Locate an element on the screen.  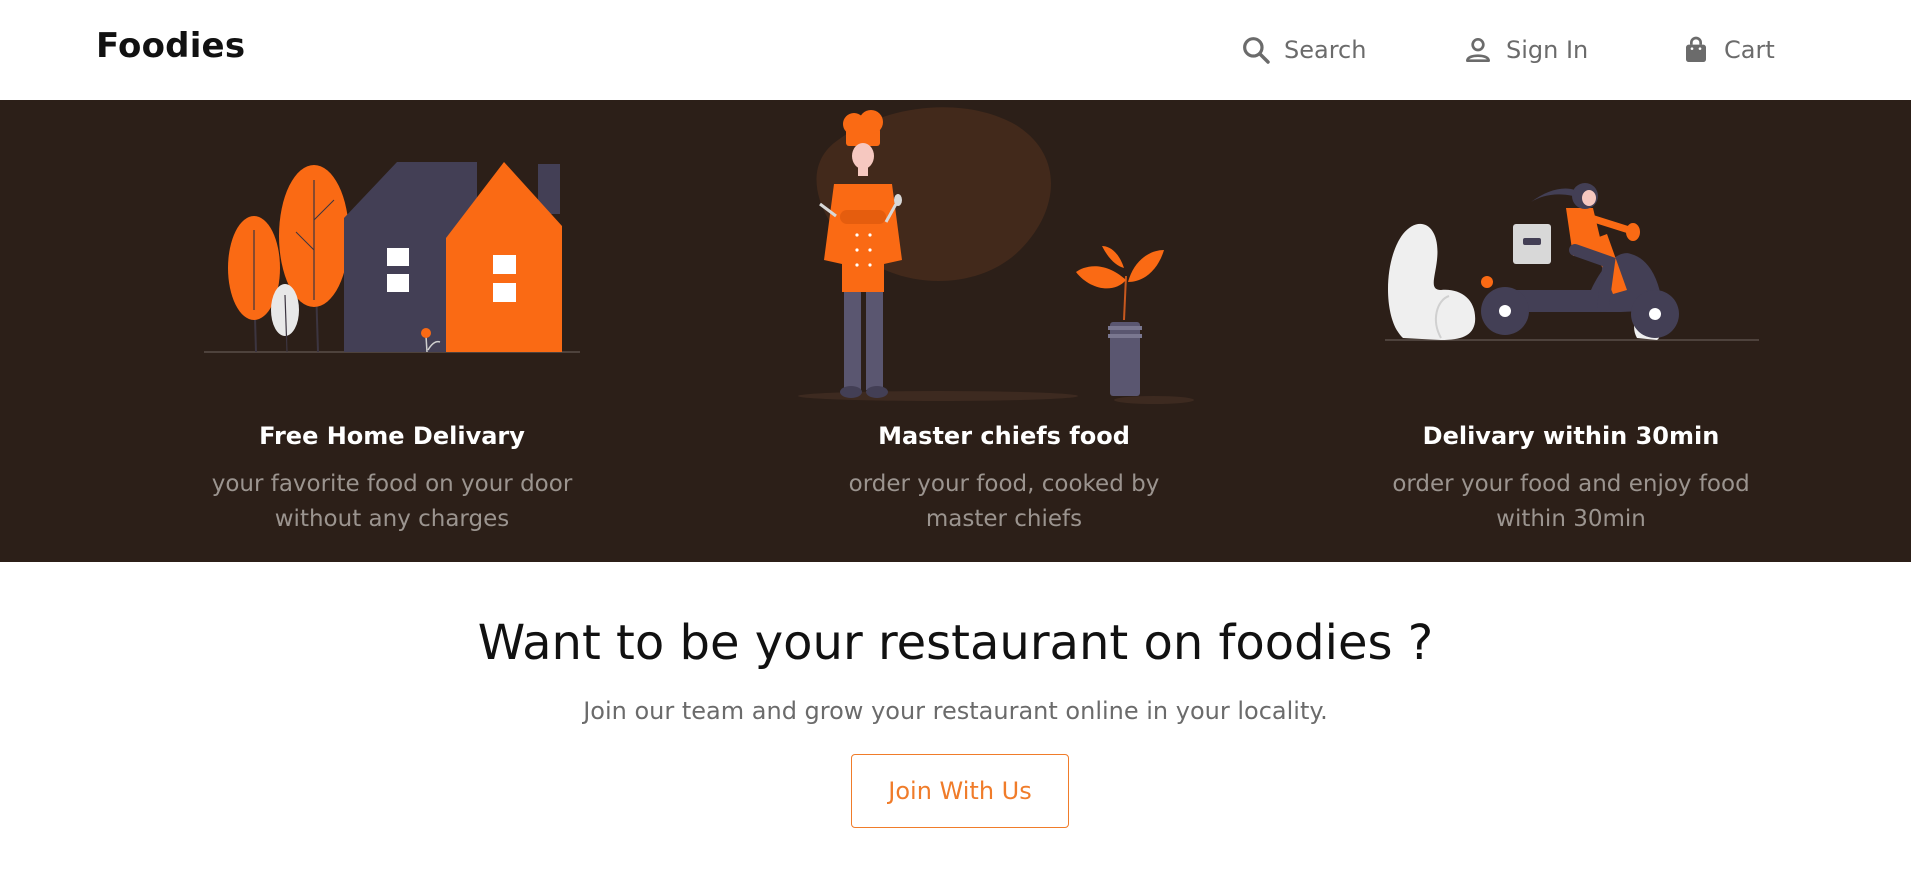
join-with-us-button: Join With Us is located at coordinates (960, 791).